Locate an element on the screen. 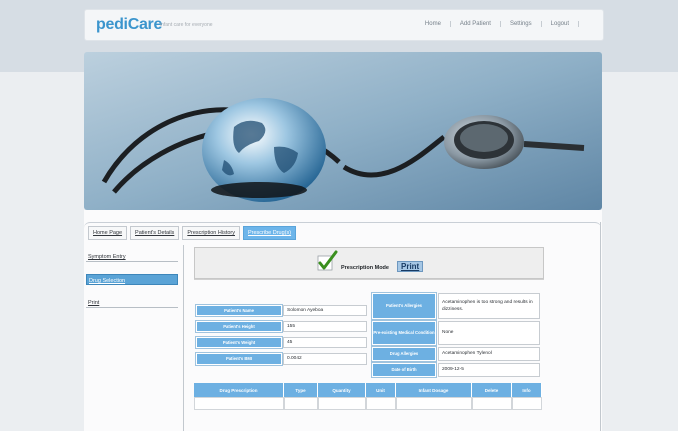 The width and height of the screenshot is (678, 431). col-infant-dosage: Infant Dosage is located at coordinates (434, 390).